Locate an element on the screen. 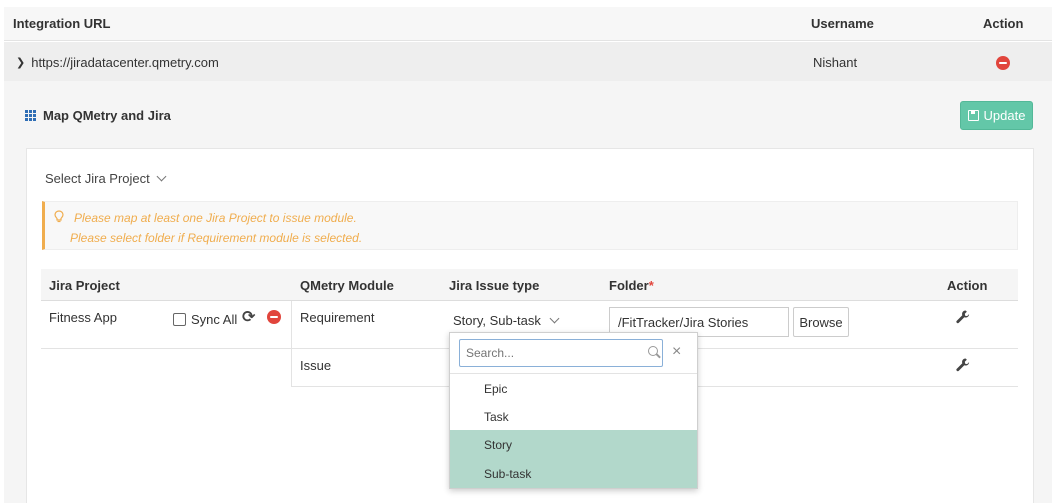 This screenshot has width=1060, height=503. issue-type-dropdown: × Epic Task Story Sub-task is located at coordinates (573, 410).